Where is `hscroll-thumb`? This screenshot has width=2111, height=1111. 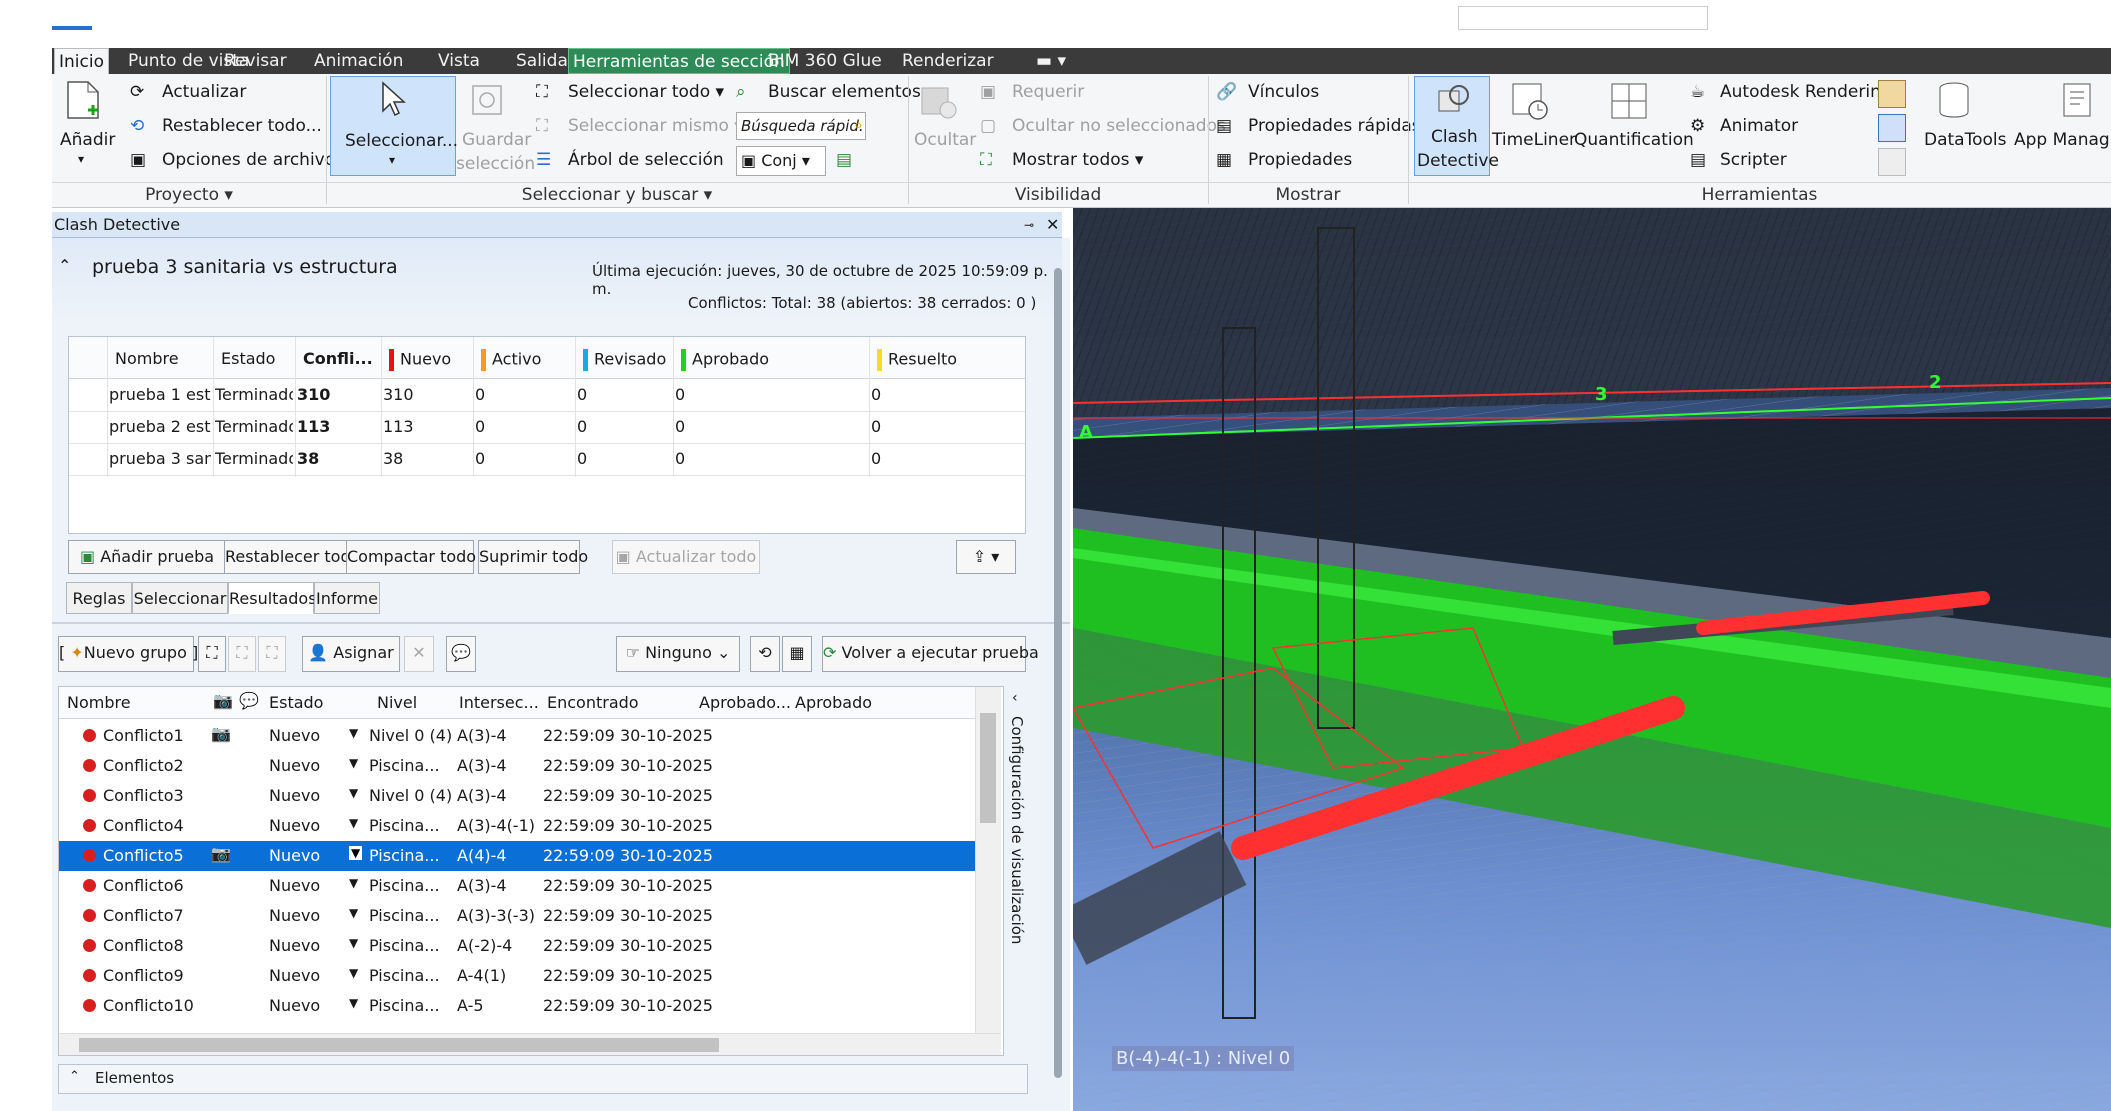
hscroll-thumb is located at coordinates (399, 1045).